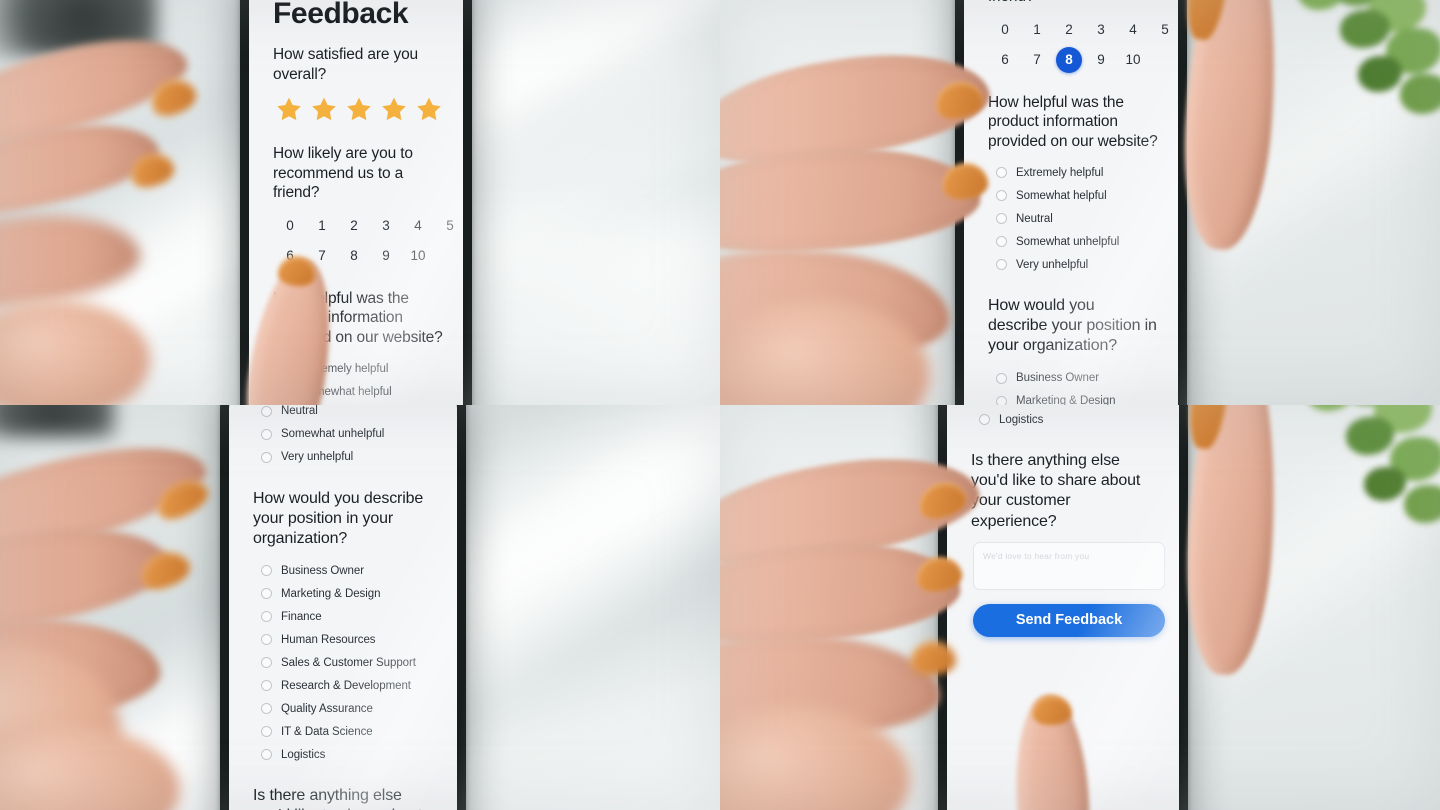  Describe the element at coordinates (1052, 264) in the screenshot. I see `option-label: Very unhelpful` at that location.